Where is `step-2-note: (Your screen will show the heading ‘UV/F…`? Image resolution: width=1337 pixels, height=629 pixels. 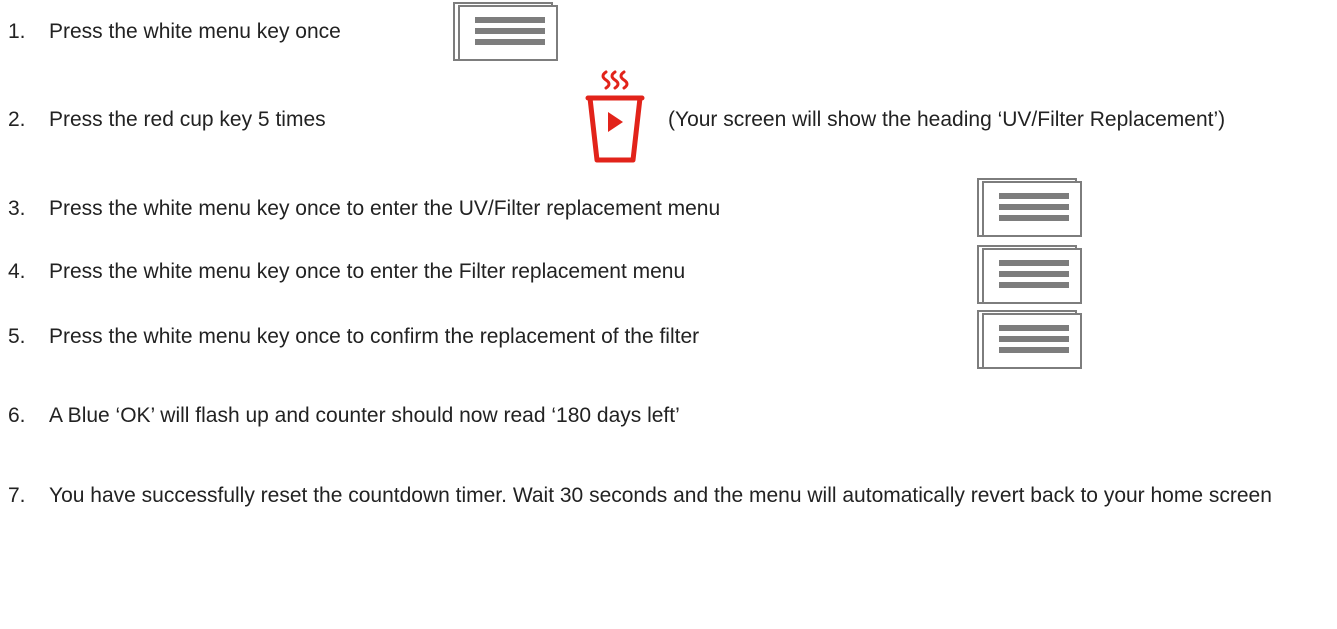 step-2-note: (Your screen will show the heading ‘UV/F… is located at coordinates (947, 119).